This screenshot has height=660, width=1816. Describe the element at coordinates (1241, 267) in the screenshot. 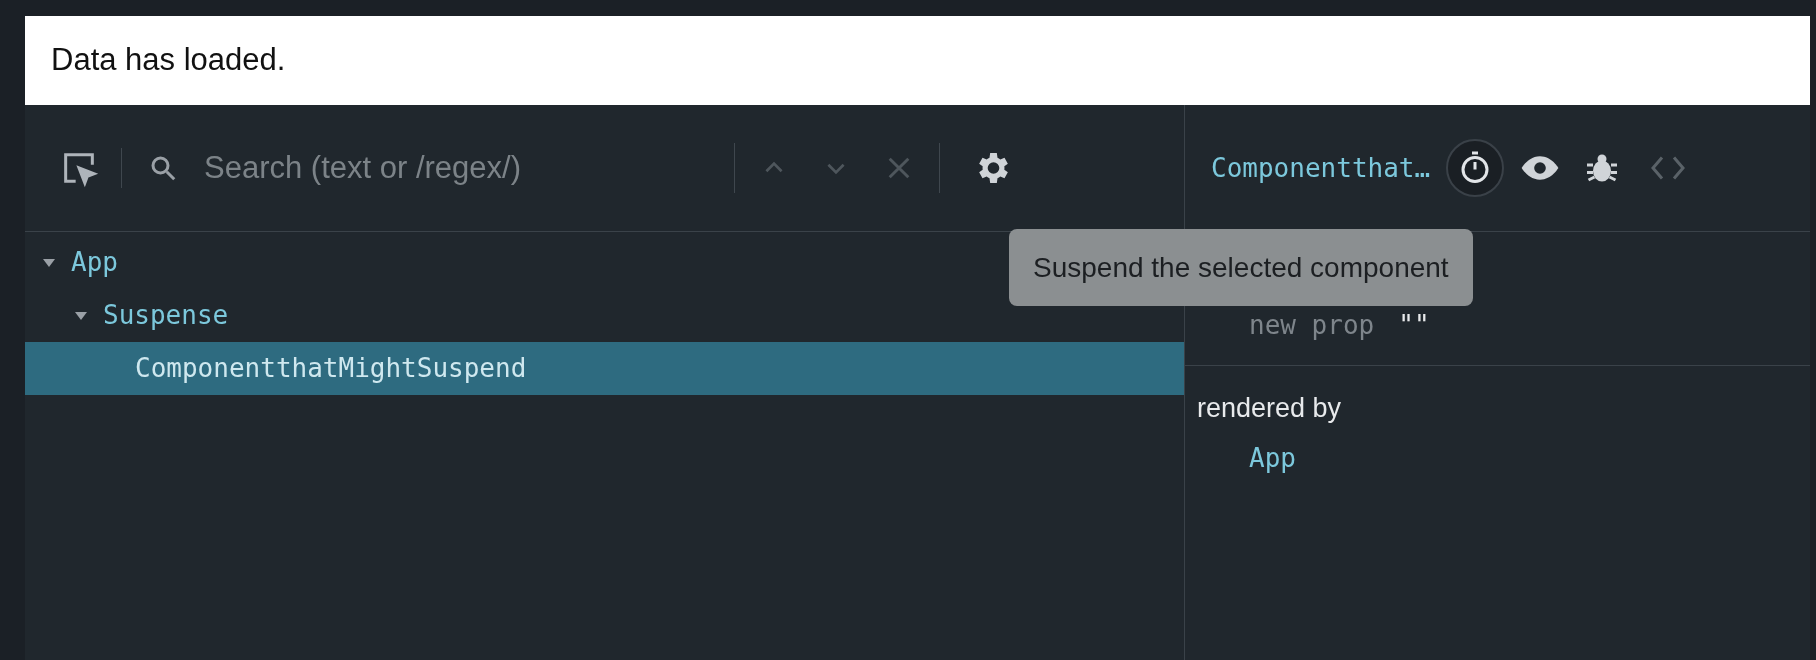

I see `tooltip: Suspend the selected component` at that location.